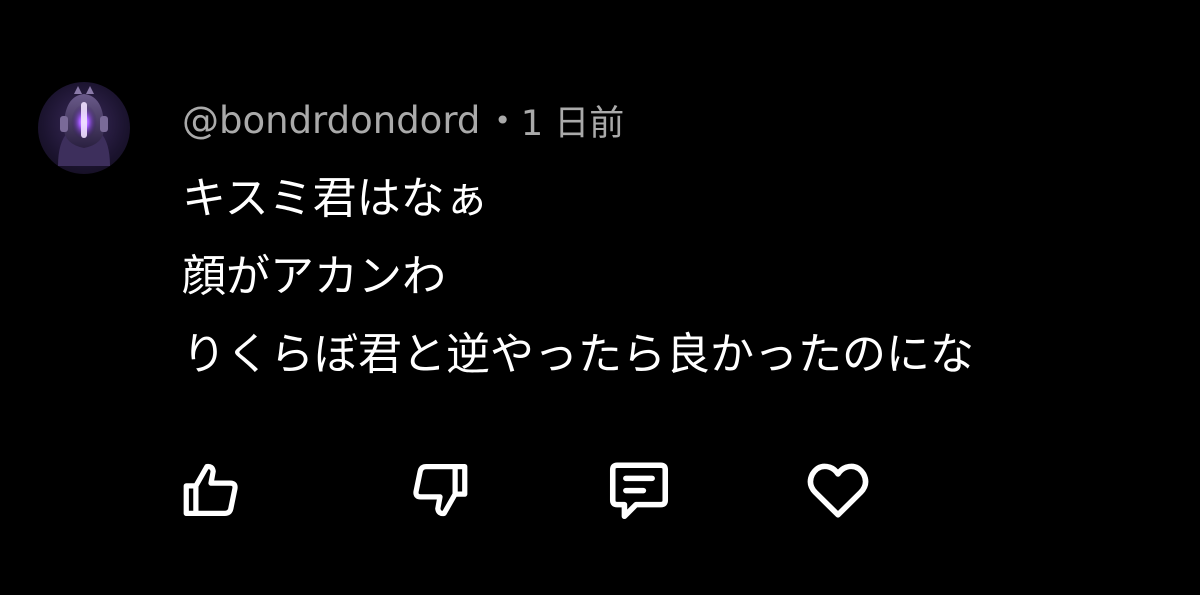 The image size is (1200, 595). What do you see at coordinates (335, 198) in the screenshot?
I see `comment-line: キスミ君はなぁ` at bounding box center [335, 198].